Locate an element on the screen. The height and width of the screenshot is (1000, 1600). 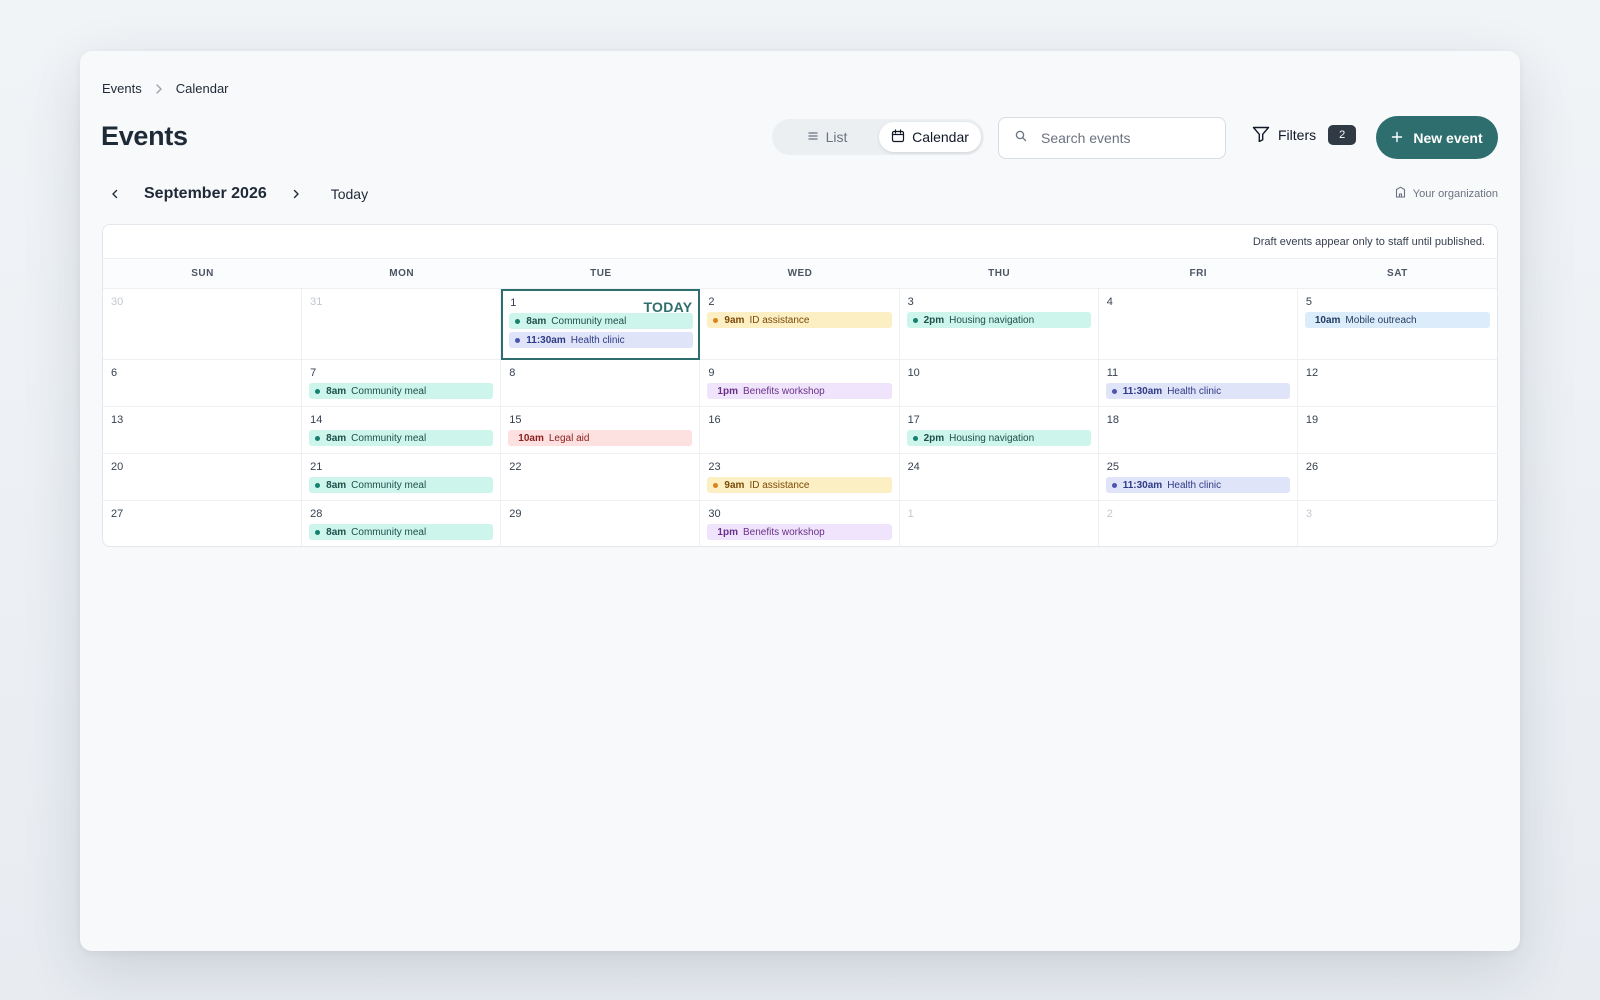
breadcrumb-events-link: Events is located at coordinates (122, 88).